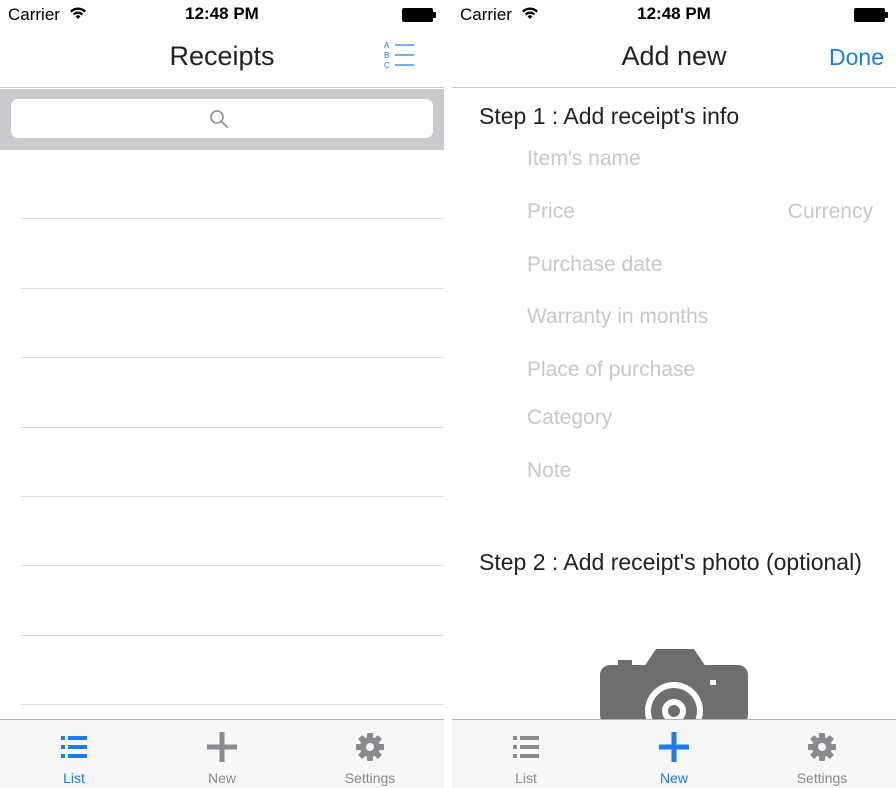 The height and width of the screenshot is (788, 896). Describe the element at coordinates (674, 59) in the screenshot. I see `navigation-bar: Add new Done` at that location.